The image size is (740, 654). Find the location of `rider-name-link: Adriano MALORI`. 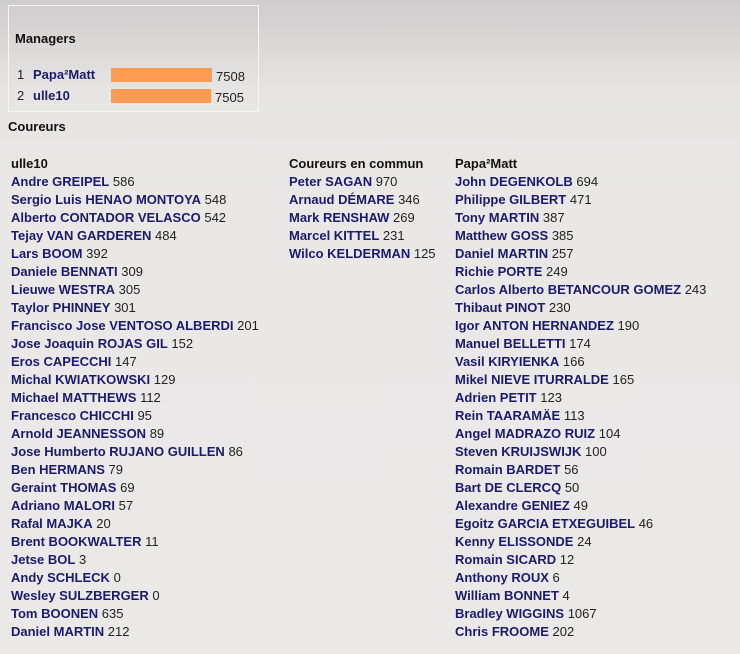

rider-name-link: Adriano MALORI is located at coordinates (63, 505).